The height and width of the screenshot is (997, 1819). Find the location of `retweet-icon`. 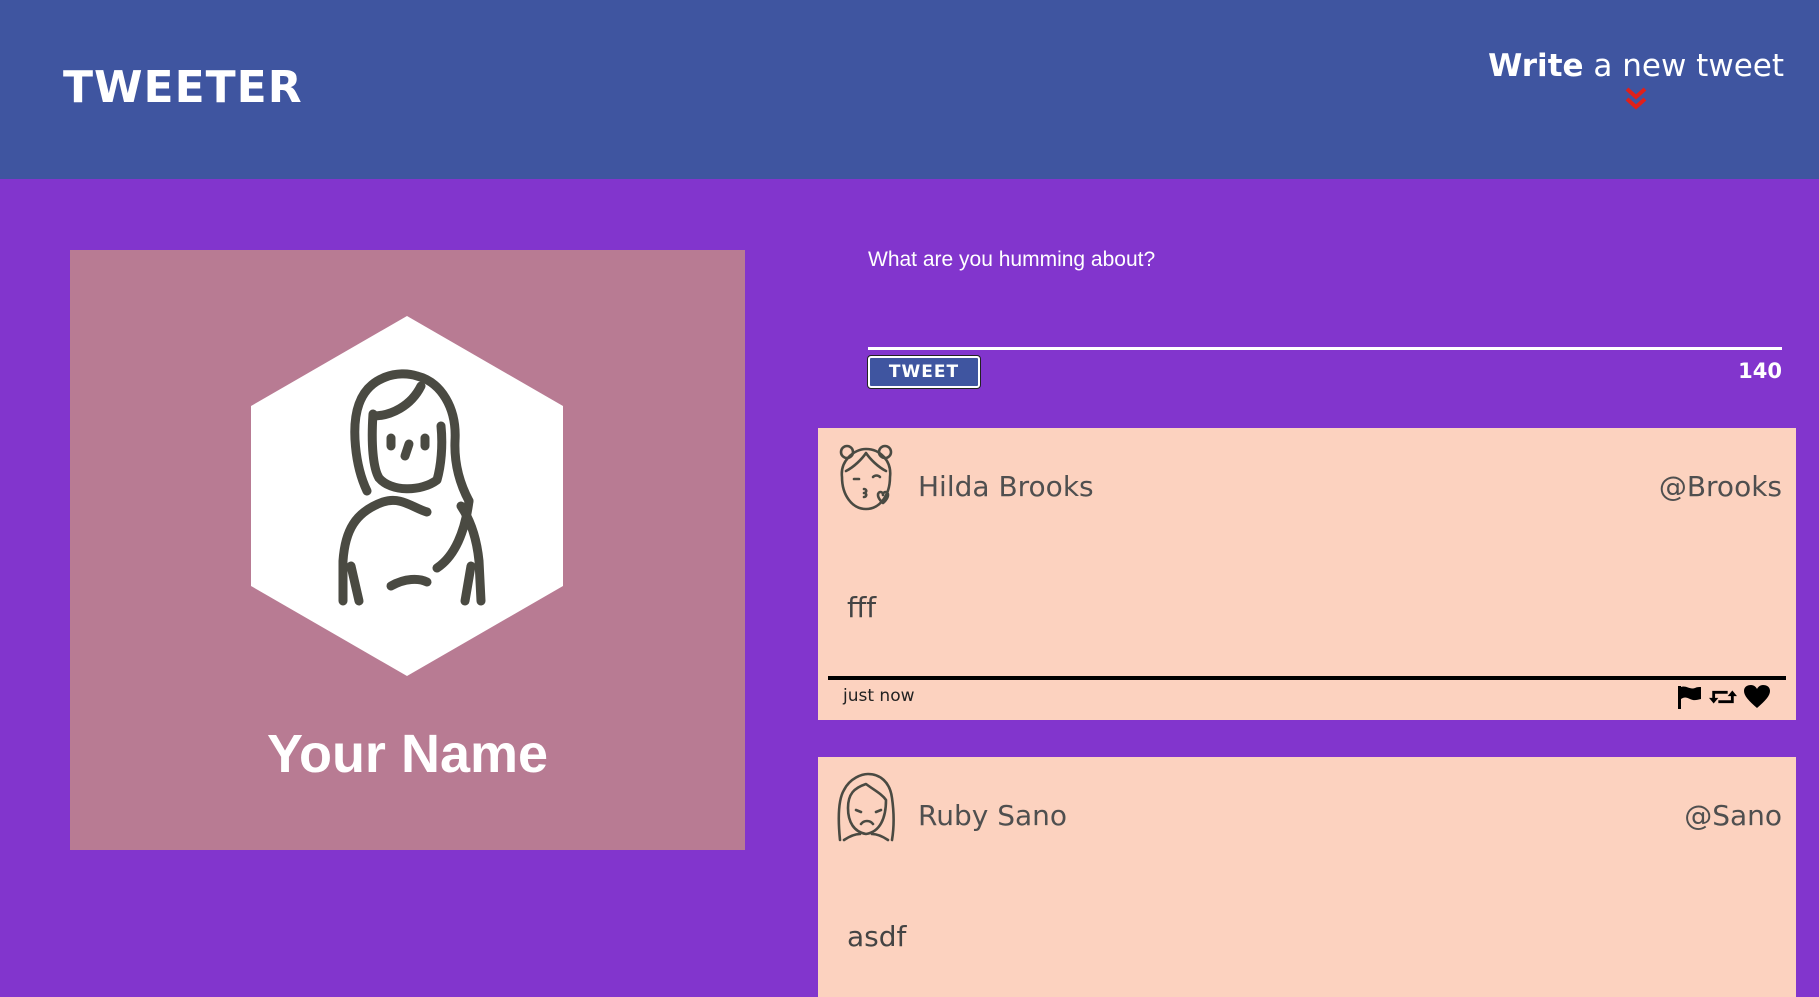

retweet-icon is located at coordinates (1723, 697).